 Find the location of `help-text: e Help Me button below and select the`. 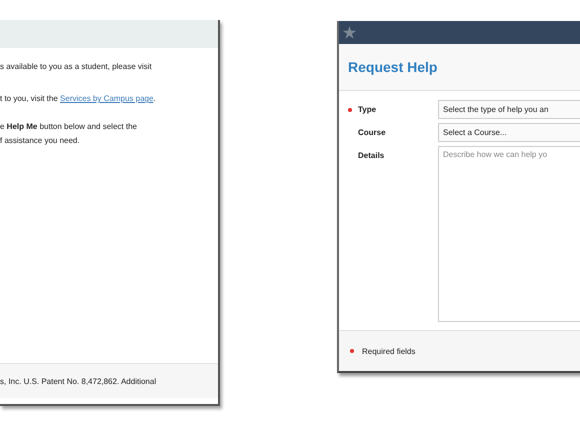

help-text: e Help Me button below and select the is located at coordinates (68, 126).